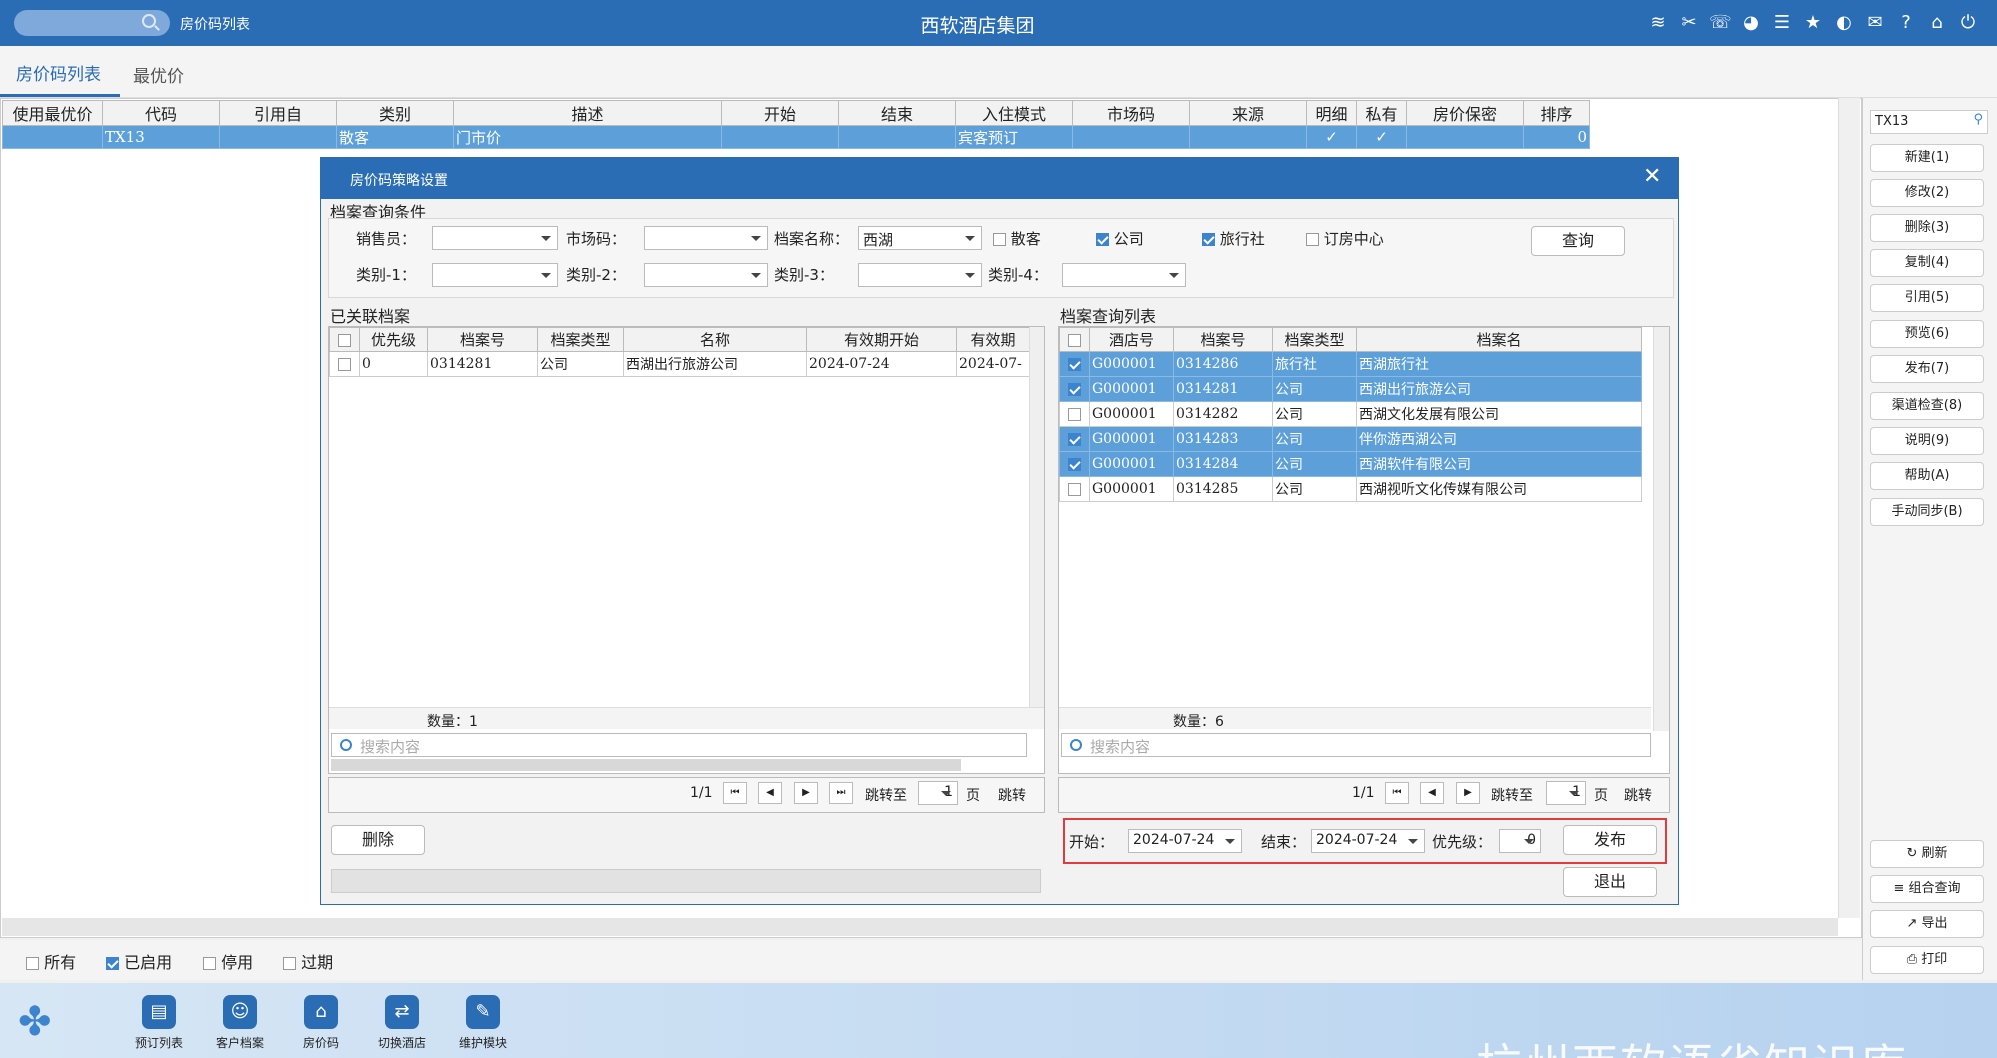  I want to click on table-row: TX13 散客 门市价 宾客预订 ✓ ✓ 0, so click(796, 137).